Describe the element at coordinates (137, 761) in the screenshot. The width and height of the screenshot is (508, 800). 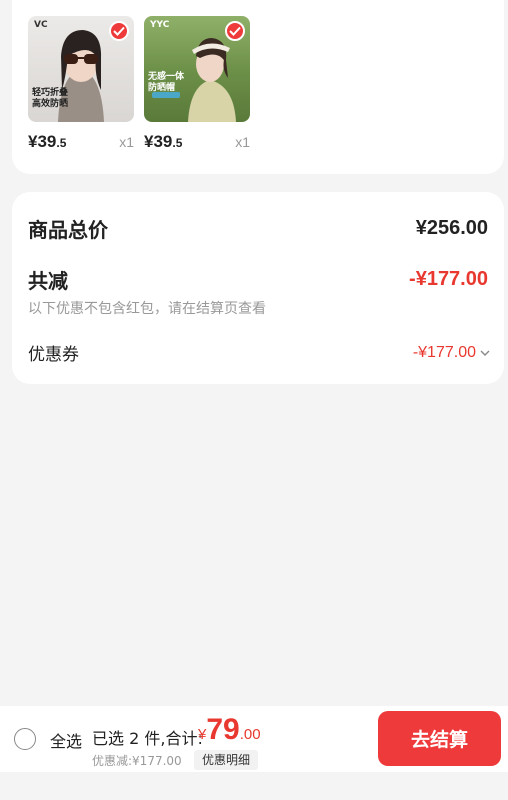
I see `discount-summary: 优惠减:¥177.00` at that location.